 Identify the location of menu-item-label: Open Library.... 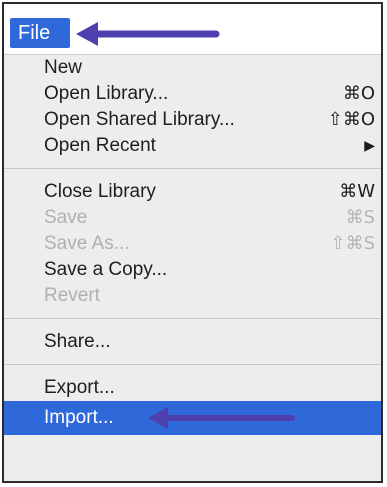
(106, 93).